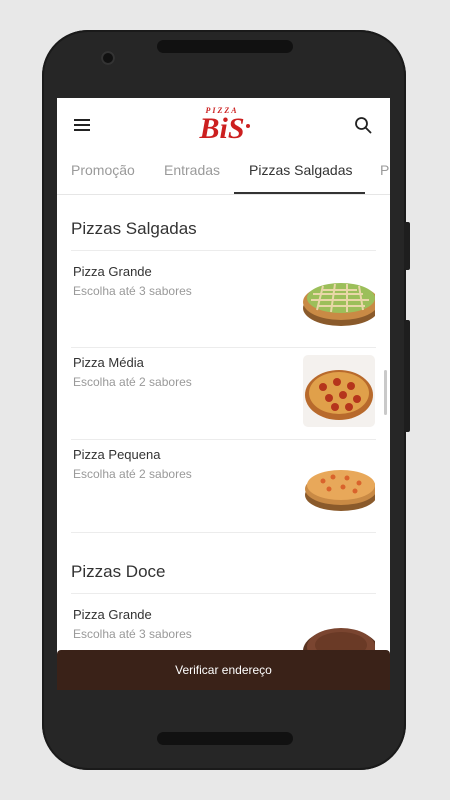  I want to click on tab-partial: P, so click(384, 170).